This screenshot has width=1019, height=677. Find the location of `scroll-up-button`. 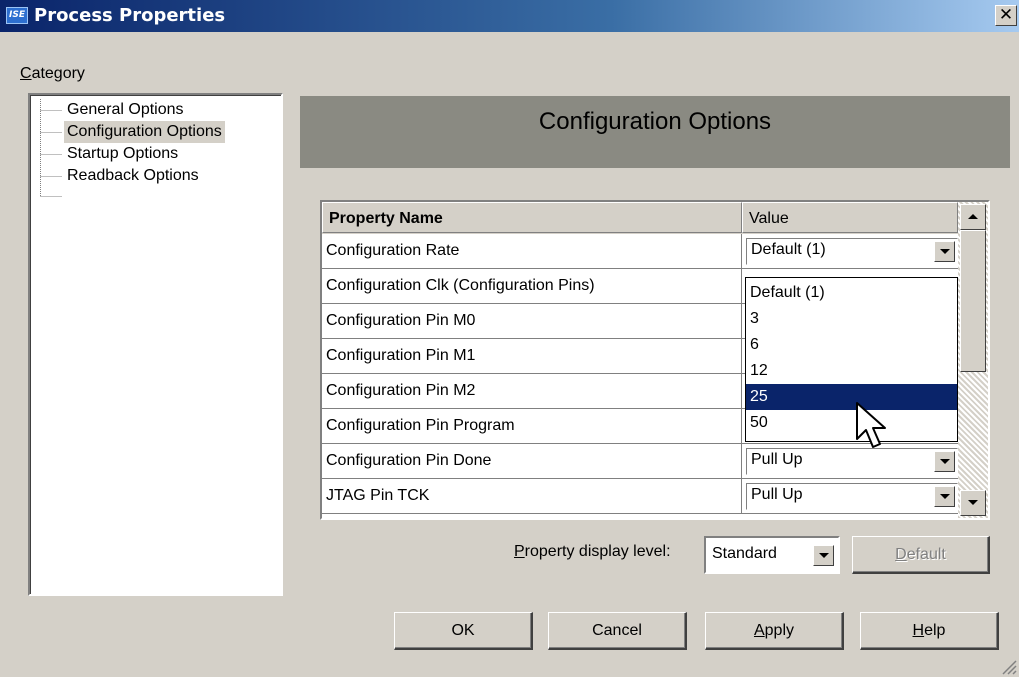

scroll-up-button is located at coordinates (973, 217).